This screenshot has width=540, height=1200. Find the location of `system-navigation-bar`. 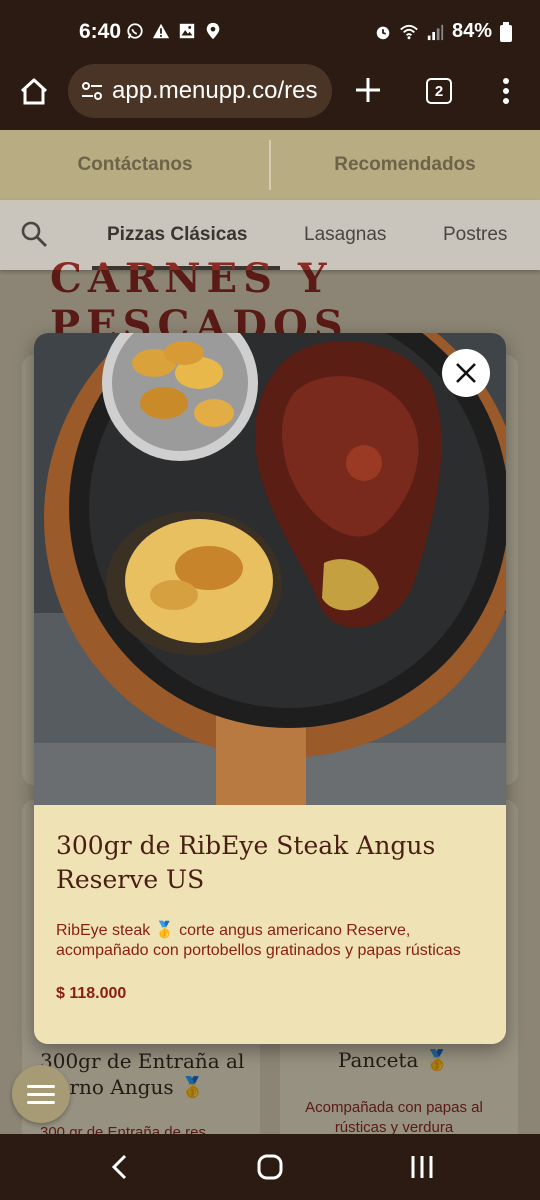

system-navigation-bar is located at coordinates (270, 1167).